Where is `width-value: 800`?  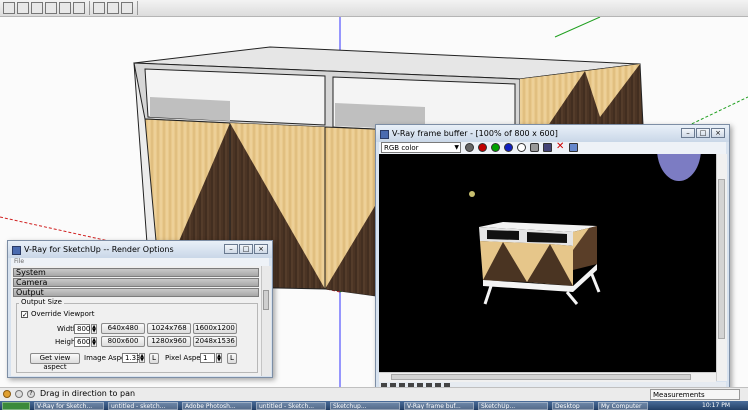 width-value: 800 is located at coordinates (84, 329).